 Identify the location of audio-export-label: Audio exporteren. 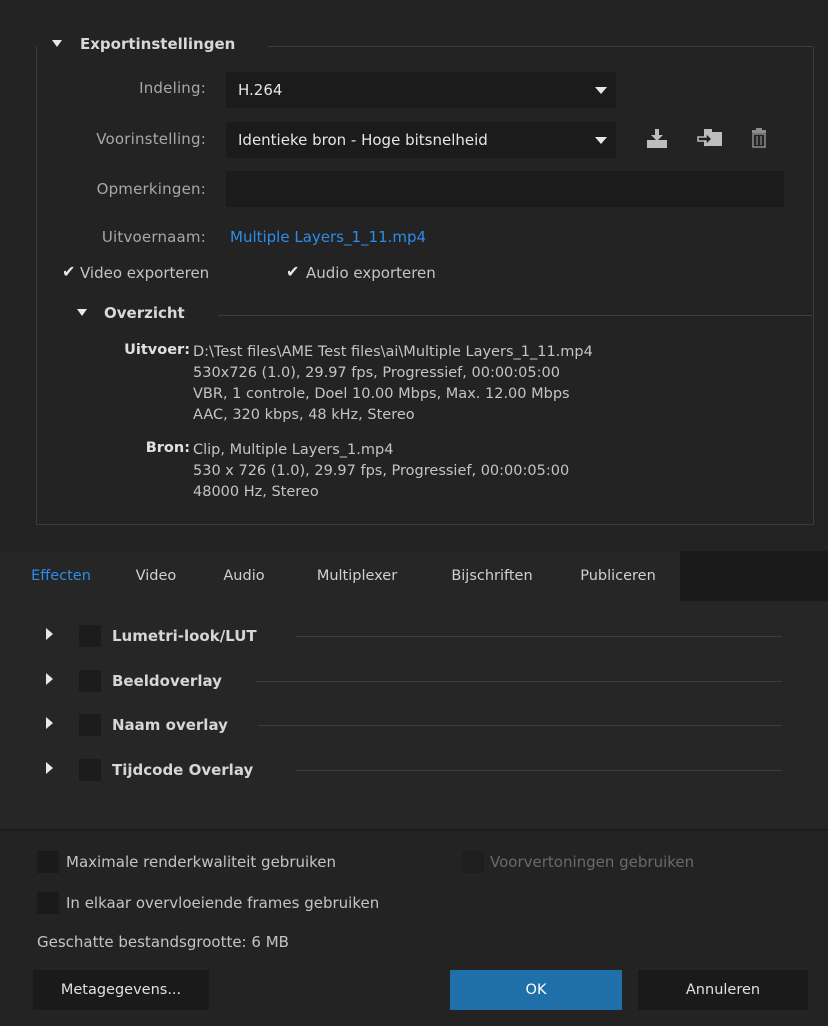
(371, 273).